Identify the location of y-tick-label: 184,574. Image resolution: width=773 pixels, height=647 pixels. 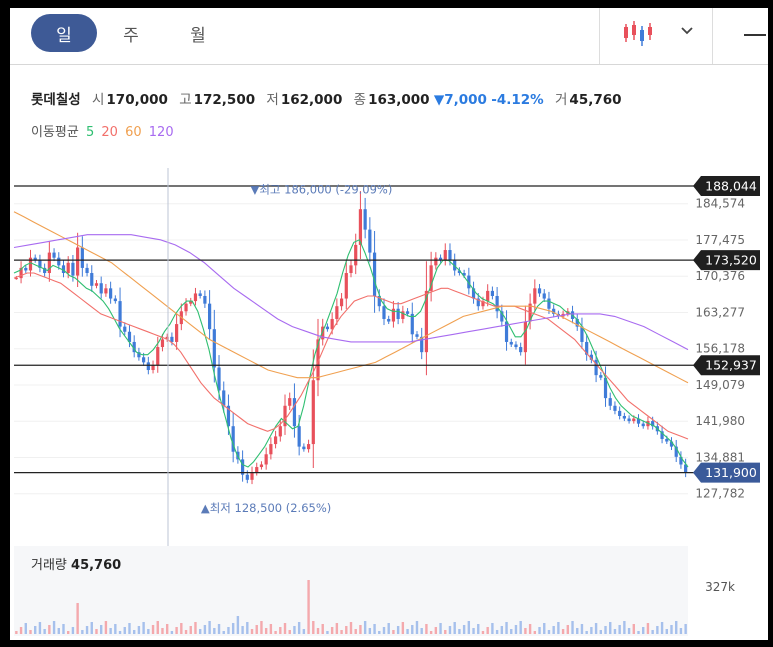
(720, 204).